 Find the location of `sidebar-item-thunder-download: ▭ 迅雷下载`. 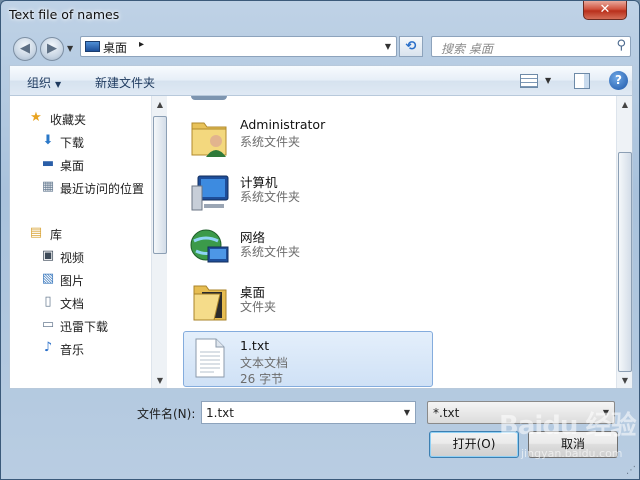

sidebar-item-thunder-download: ▭ 迅雷下载 is located at coordinates (80, 325).